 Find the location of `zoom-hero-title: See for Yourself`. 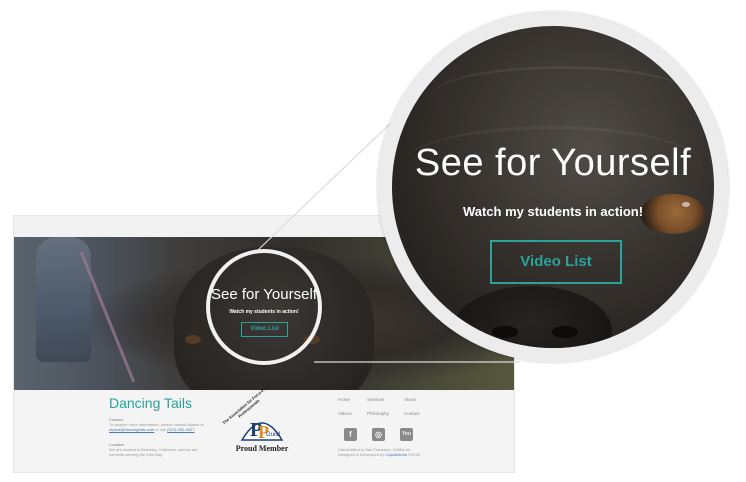

zoom-hero-title: See for Yourself is located at coordinates (553, 163).